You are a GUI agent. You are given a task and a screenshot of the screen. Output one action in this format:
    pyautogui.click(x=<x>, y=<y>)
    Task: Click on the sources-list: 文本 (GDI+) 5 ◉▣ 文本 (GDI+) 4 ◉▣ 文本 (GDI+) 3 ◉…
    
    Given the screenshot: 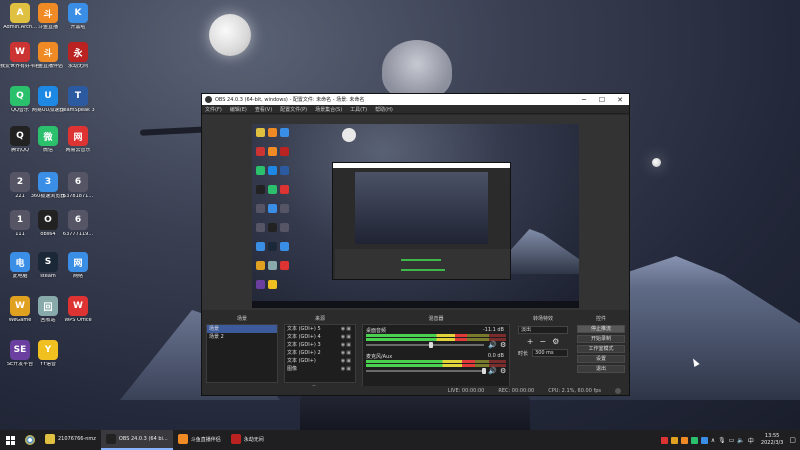 What is the action you would take?
    pyautogui.click(x=320, y=353)
    